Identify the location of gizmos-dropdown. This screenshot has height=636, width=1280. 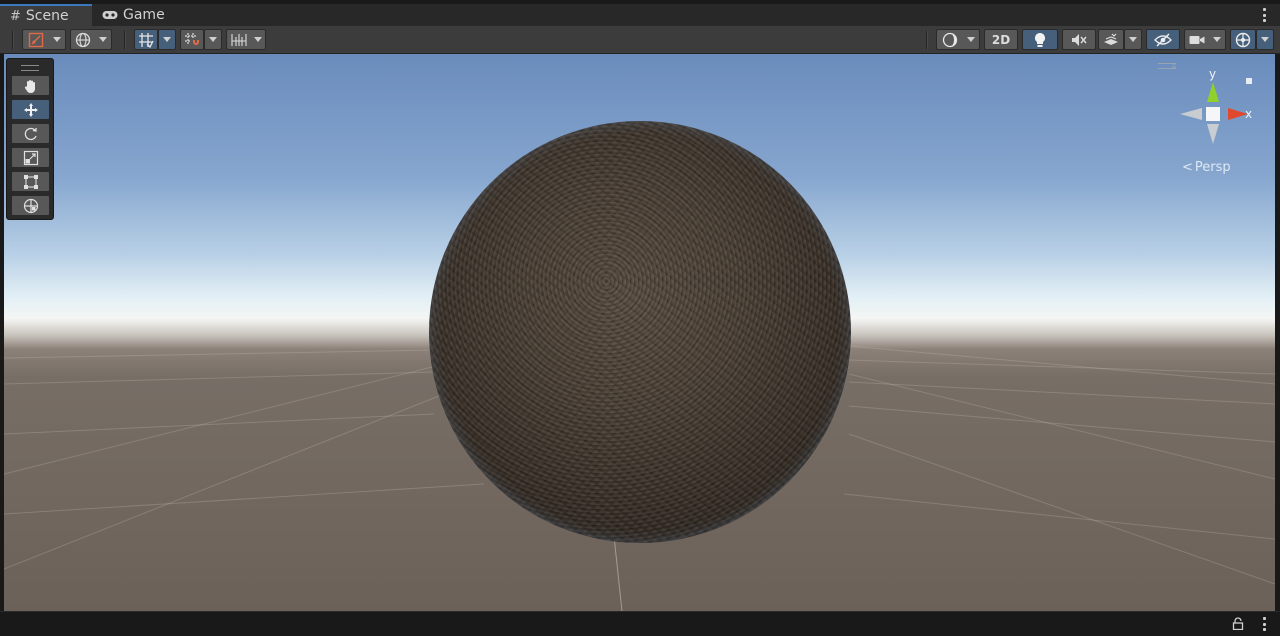
(1265, 39).